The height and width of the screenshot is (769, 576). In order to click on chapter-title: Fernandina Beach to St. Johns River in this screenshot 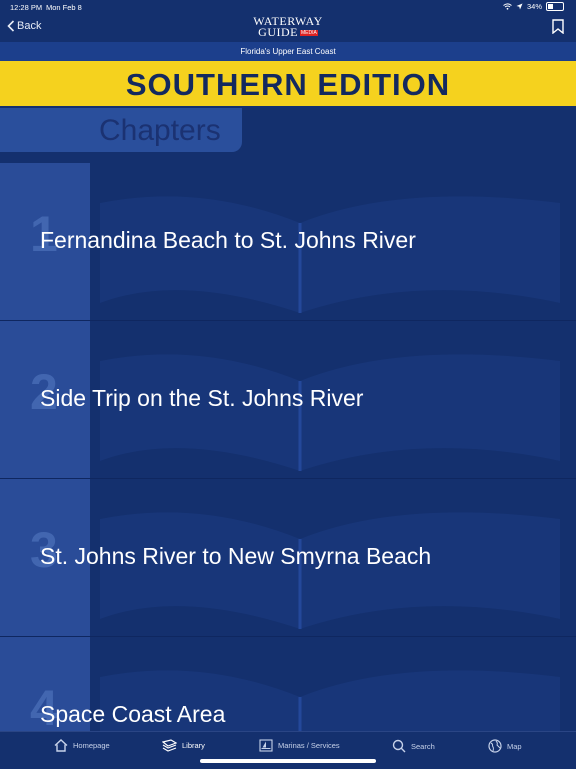, I will do `click(228, 240)`.